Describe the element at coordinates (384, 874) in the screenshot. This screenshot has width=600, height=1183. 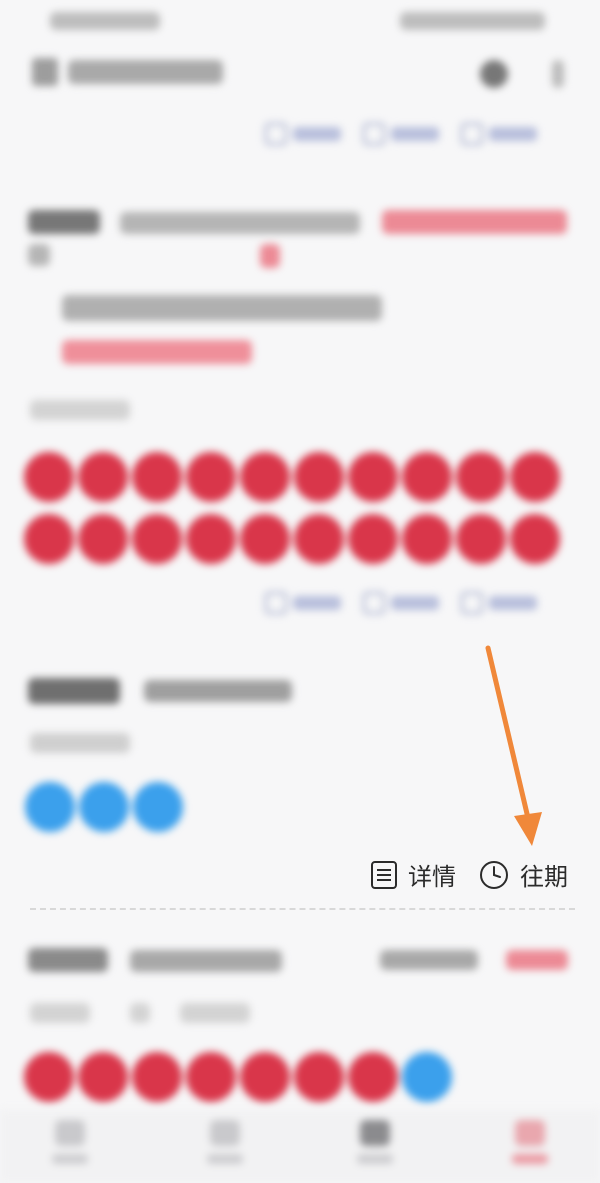
I see `list-document-icon` at that location.